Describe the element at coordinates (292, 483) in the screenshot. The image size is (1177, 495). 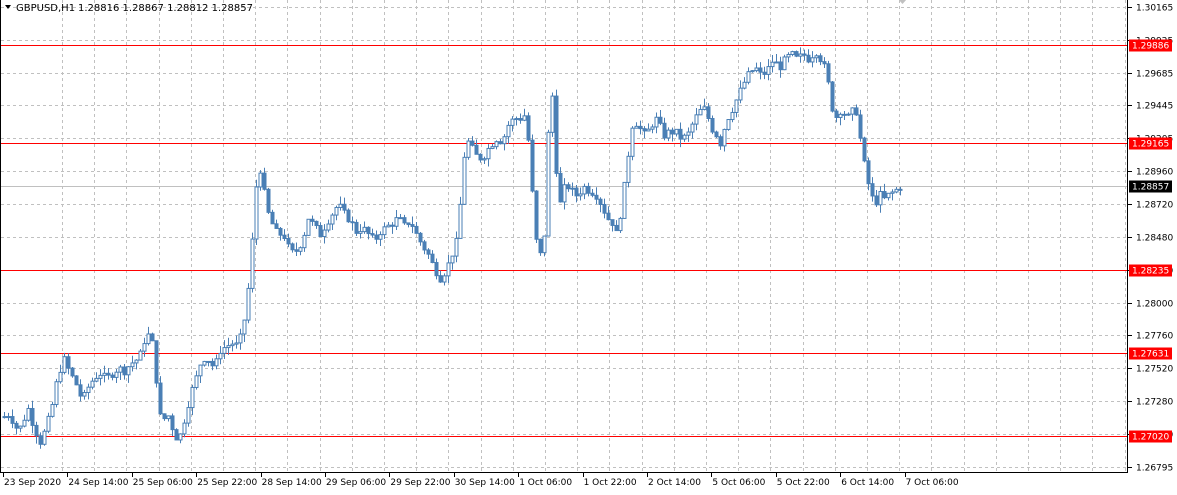
I see `x-tick-label: 28 Sep 14:00` at that location.